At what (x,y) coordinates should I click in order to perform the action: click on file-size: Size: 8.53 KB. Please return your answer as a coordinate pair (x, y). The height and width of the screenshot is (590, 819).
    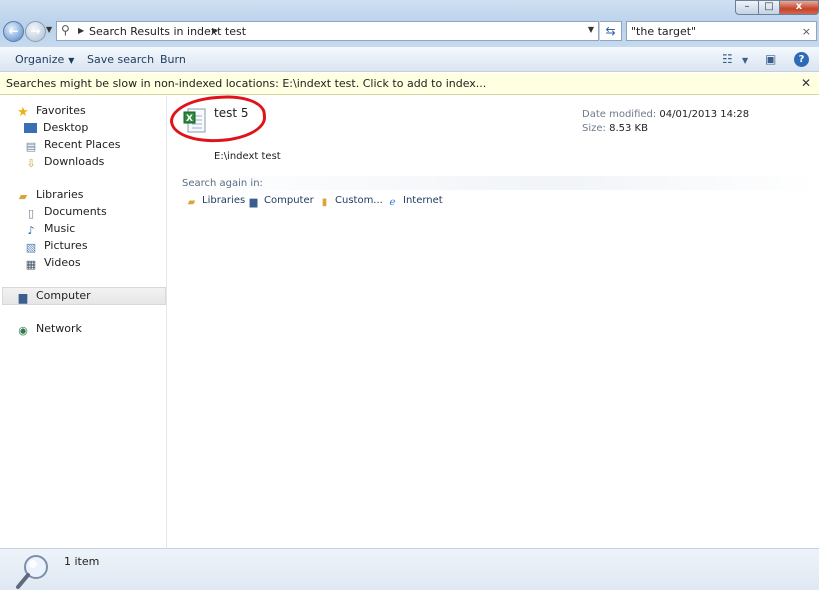
    Looking at the image, I should click on (615, 128).